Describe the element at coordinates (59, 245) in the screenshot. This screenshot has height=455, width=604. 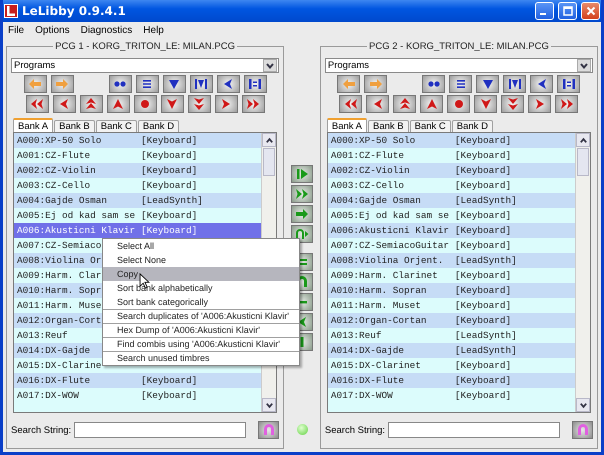
I see `program-name: A007:CZ-Semiaco` at that location.